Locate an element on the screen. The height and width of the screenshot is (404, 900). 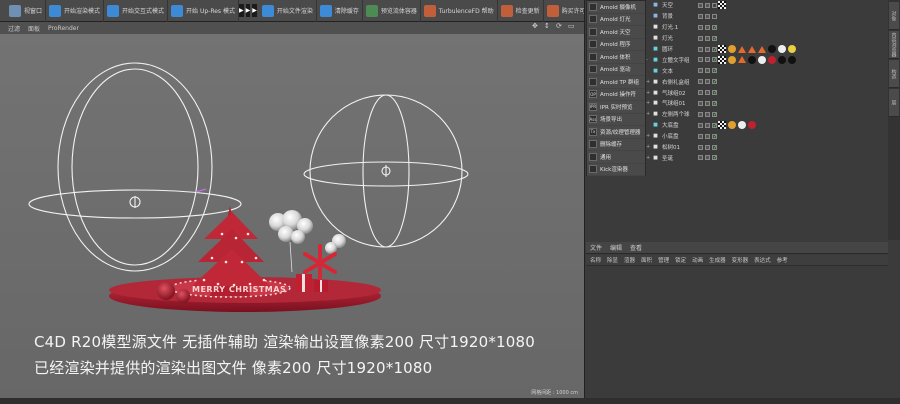
object-row: ■ 灯光.1 ✓ is located at coordinates (767, 27).